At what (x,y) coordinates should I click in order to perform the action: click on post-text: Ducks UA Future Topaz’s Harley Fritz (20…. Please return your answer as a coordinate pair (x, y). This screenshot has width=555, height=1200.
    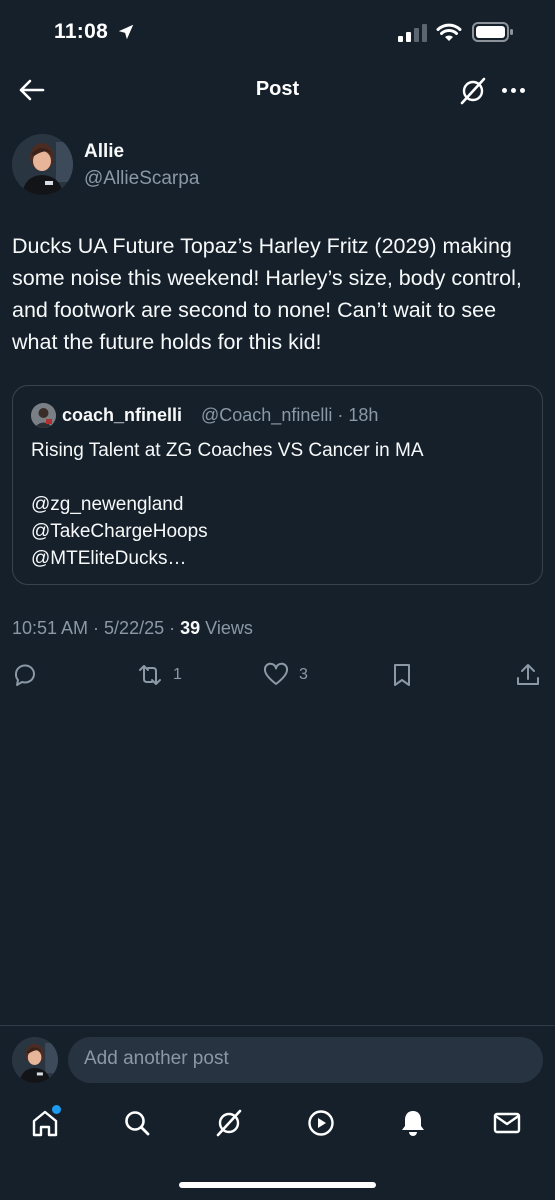
    Looking at the image, I should click on (267, 294).